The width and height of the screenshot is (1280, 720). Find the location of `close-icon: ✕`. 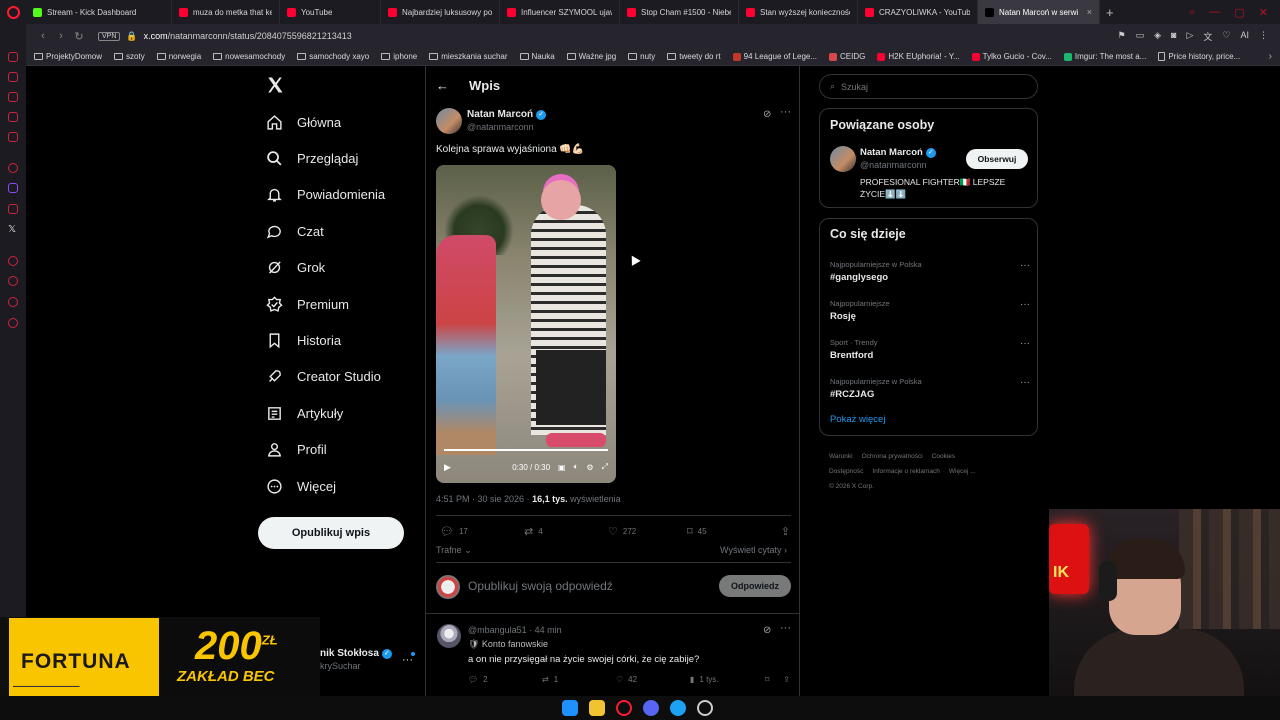

close-icon: ✕ is located at coordinates (1263, 12).